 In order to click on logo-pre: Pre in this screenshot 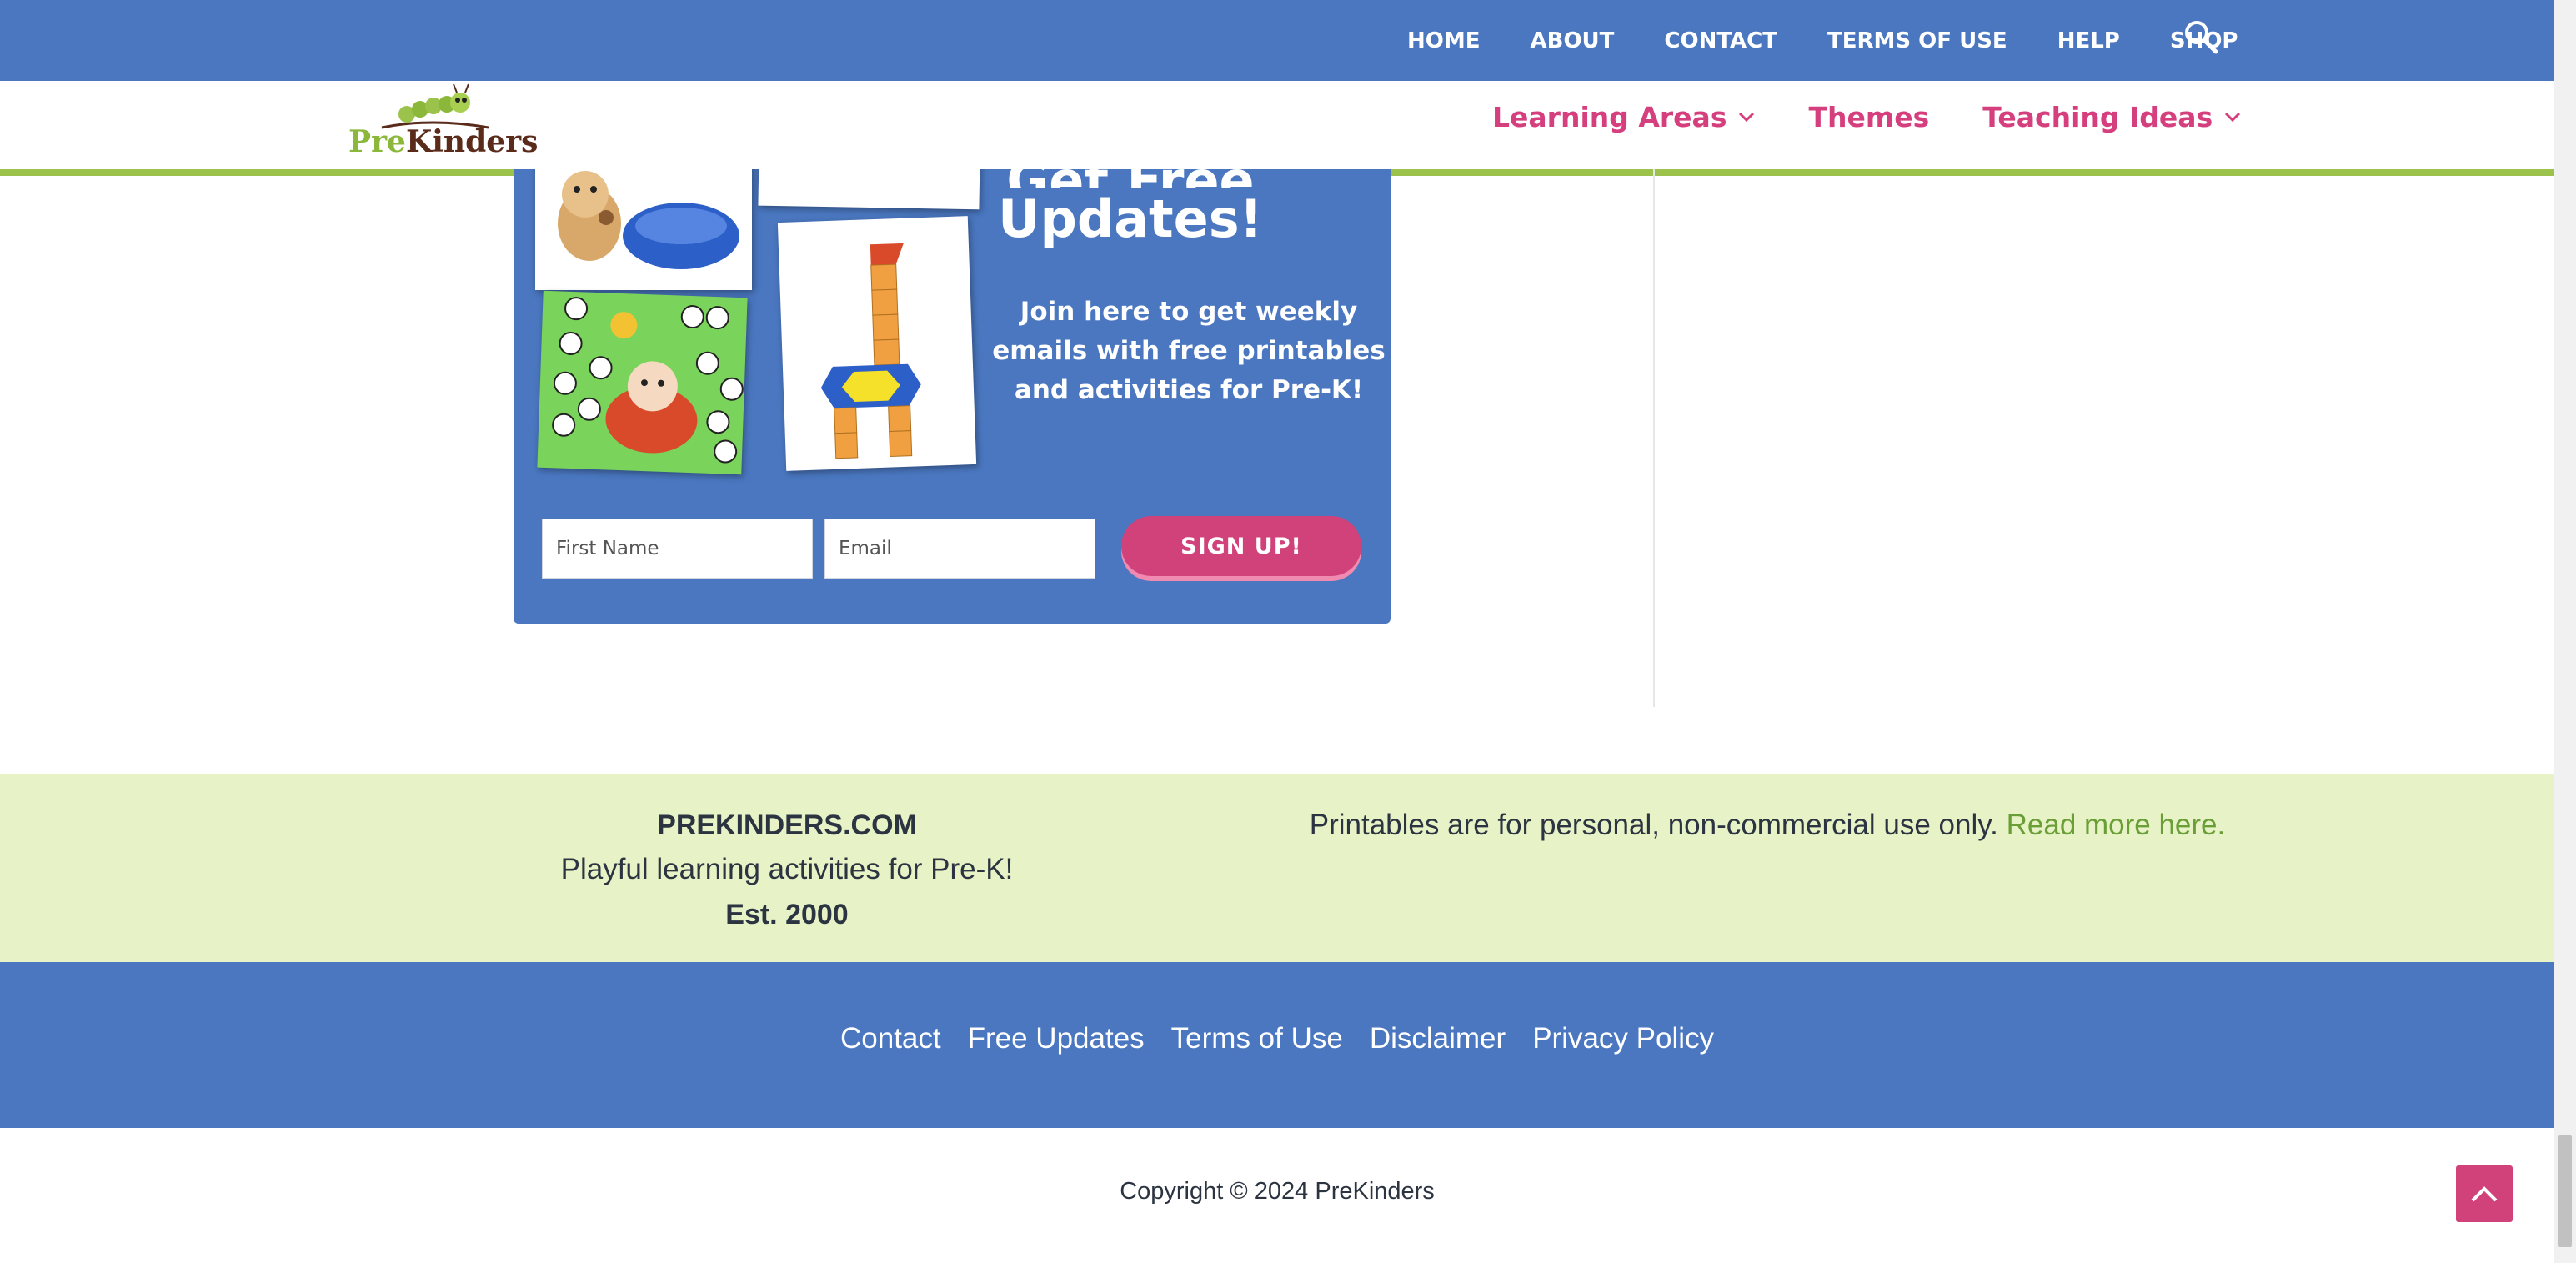, I will do `click(377, 141)`.